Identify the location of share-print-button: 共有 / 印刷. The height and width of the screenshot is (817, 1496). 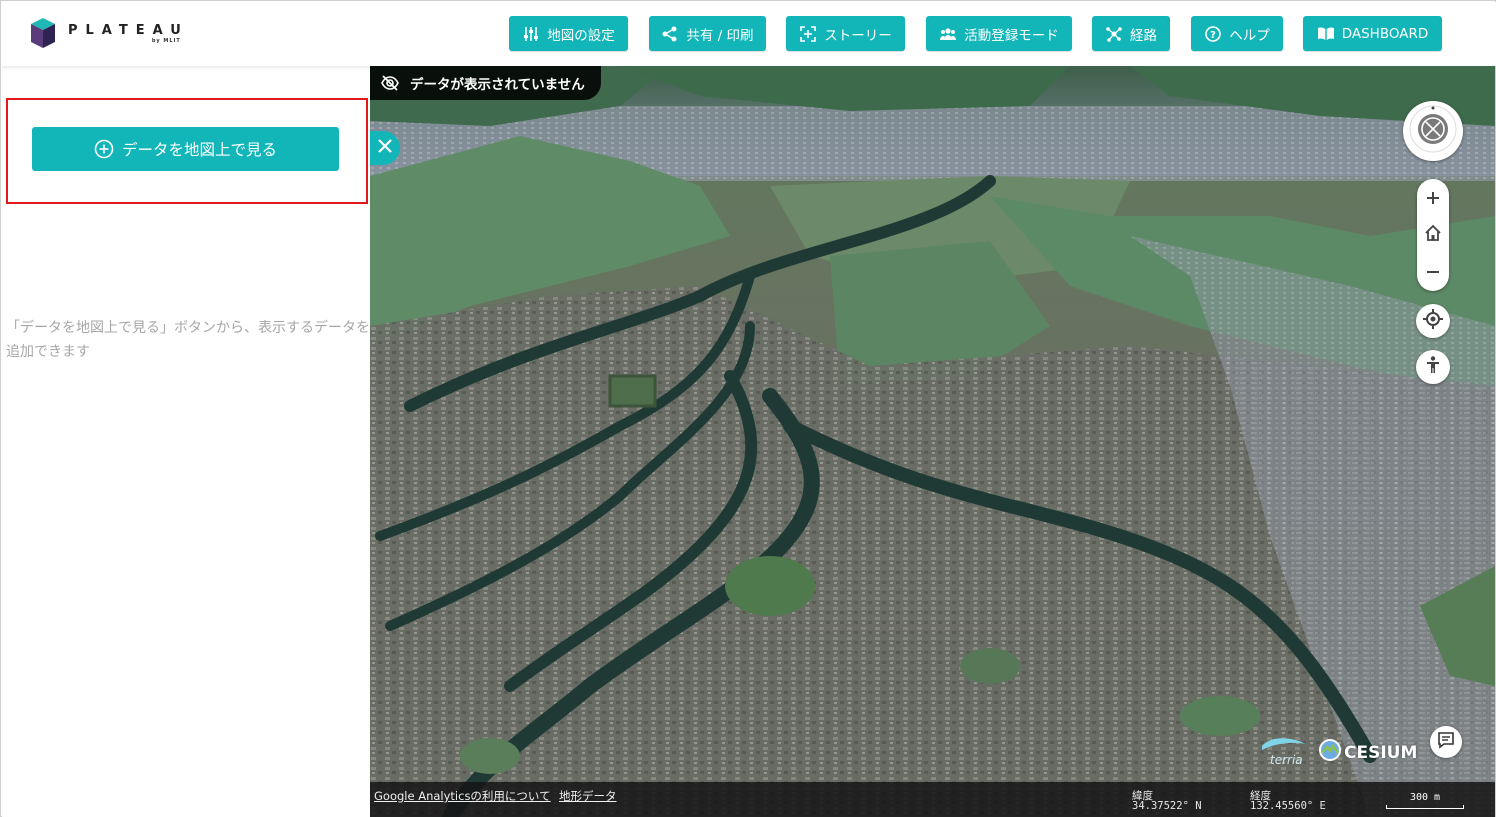
(707, 33).